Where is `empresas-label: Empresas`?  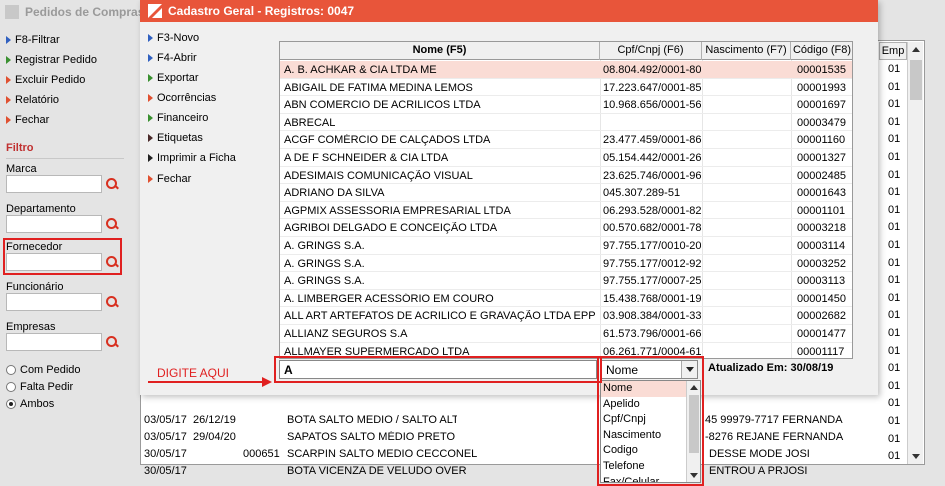
empresas-label: Empresas is located at coordinates (31, 327).